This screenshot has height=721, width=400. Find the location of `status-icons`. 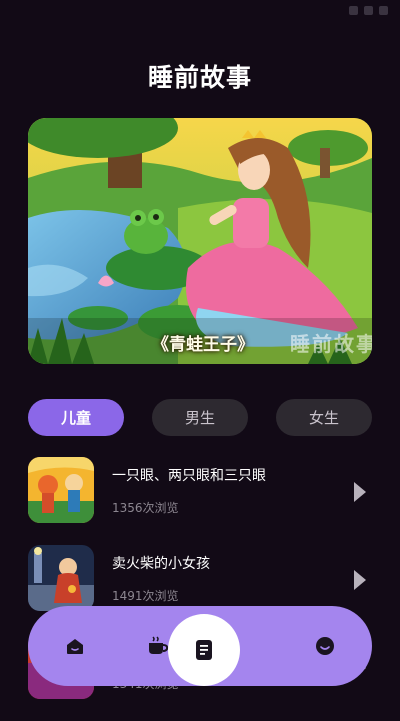

status-icons is located at coordinates (368, 10).